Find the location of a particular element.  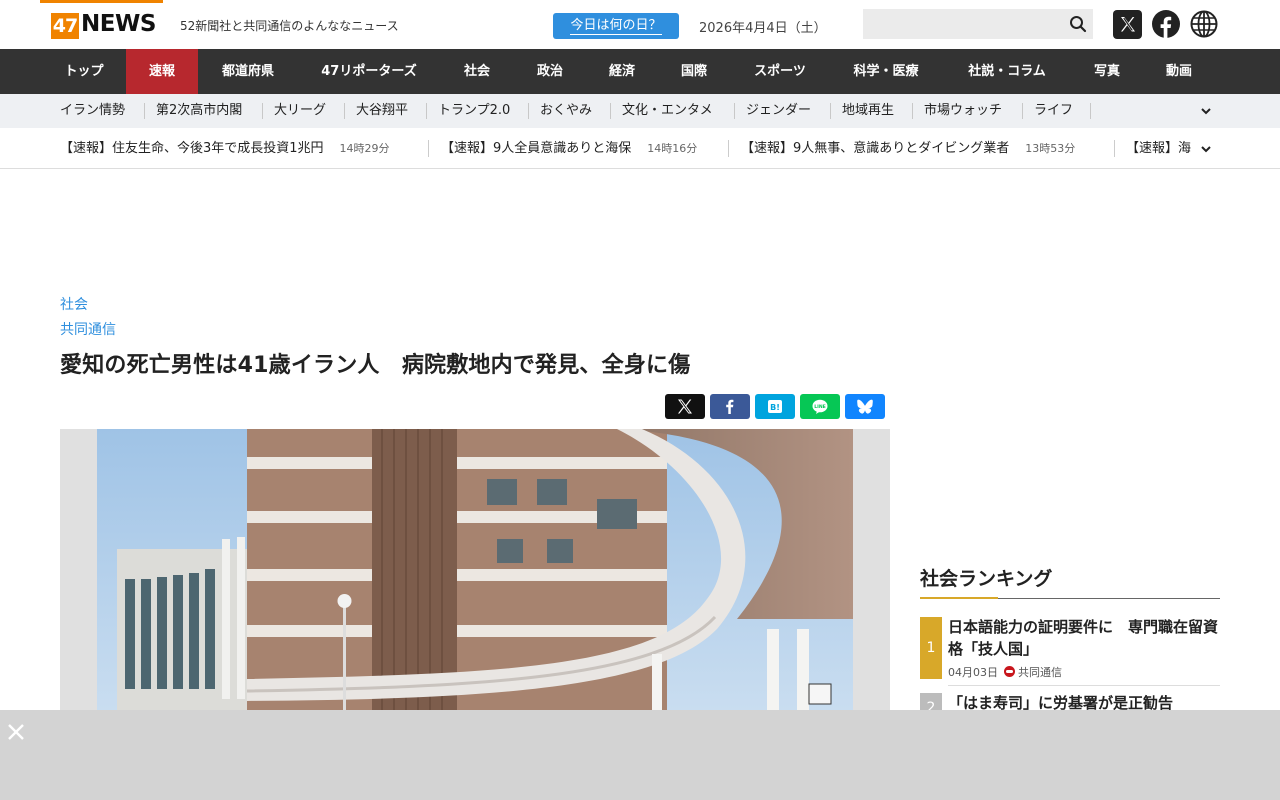

nav-item-sports: スポーツ is located at coordinates (780, 71).